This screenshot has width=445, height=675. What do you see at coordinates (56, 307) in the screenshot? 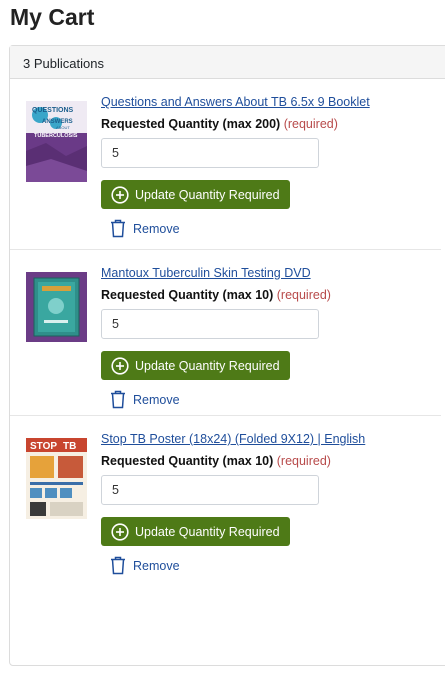
I see `publication-thumbnail` at bounding box center [56, 307].